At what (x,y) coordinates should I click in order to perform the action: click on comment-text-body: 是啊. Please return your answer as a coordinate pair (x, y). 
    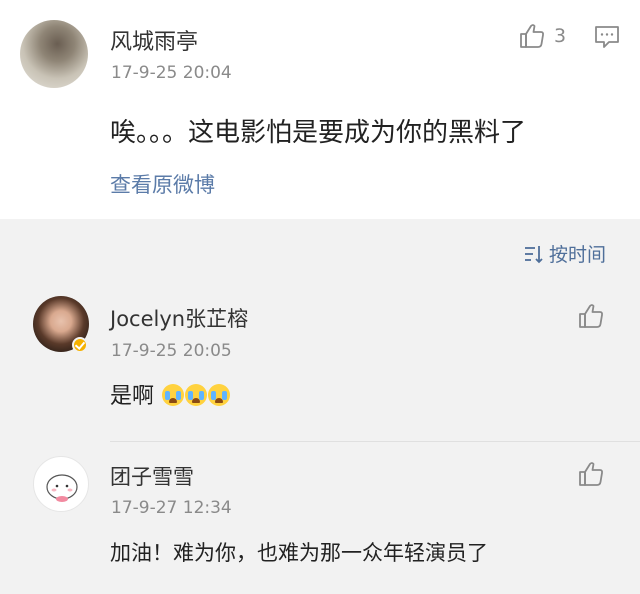
    Looking at the image, I should click on (132, 396).